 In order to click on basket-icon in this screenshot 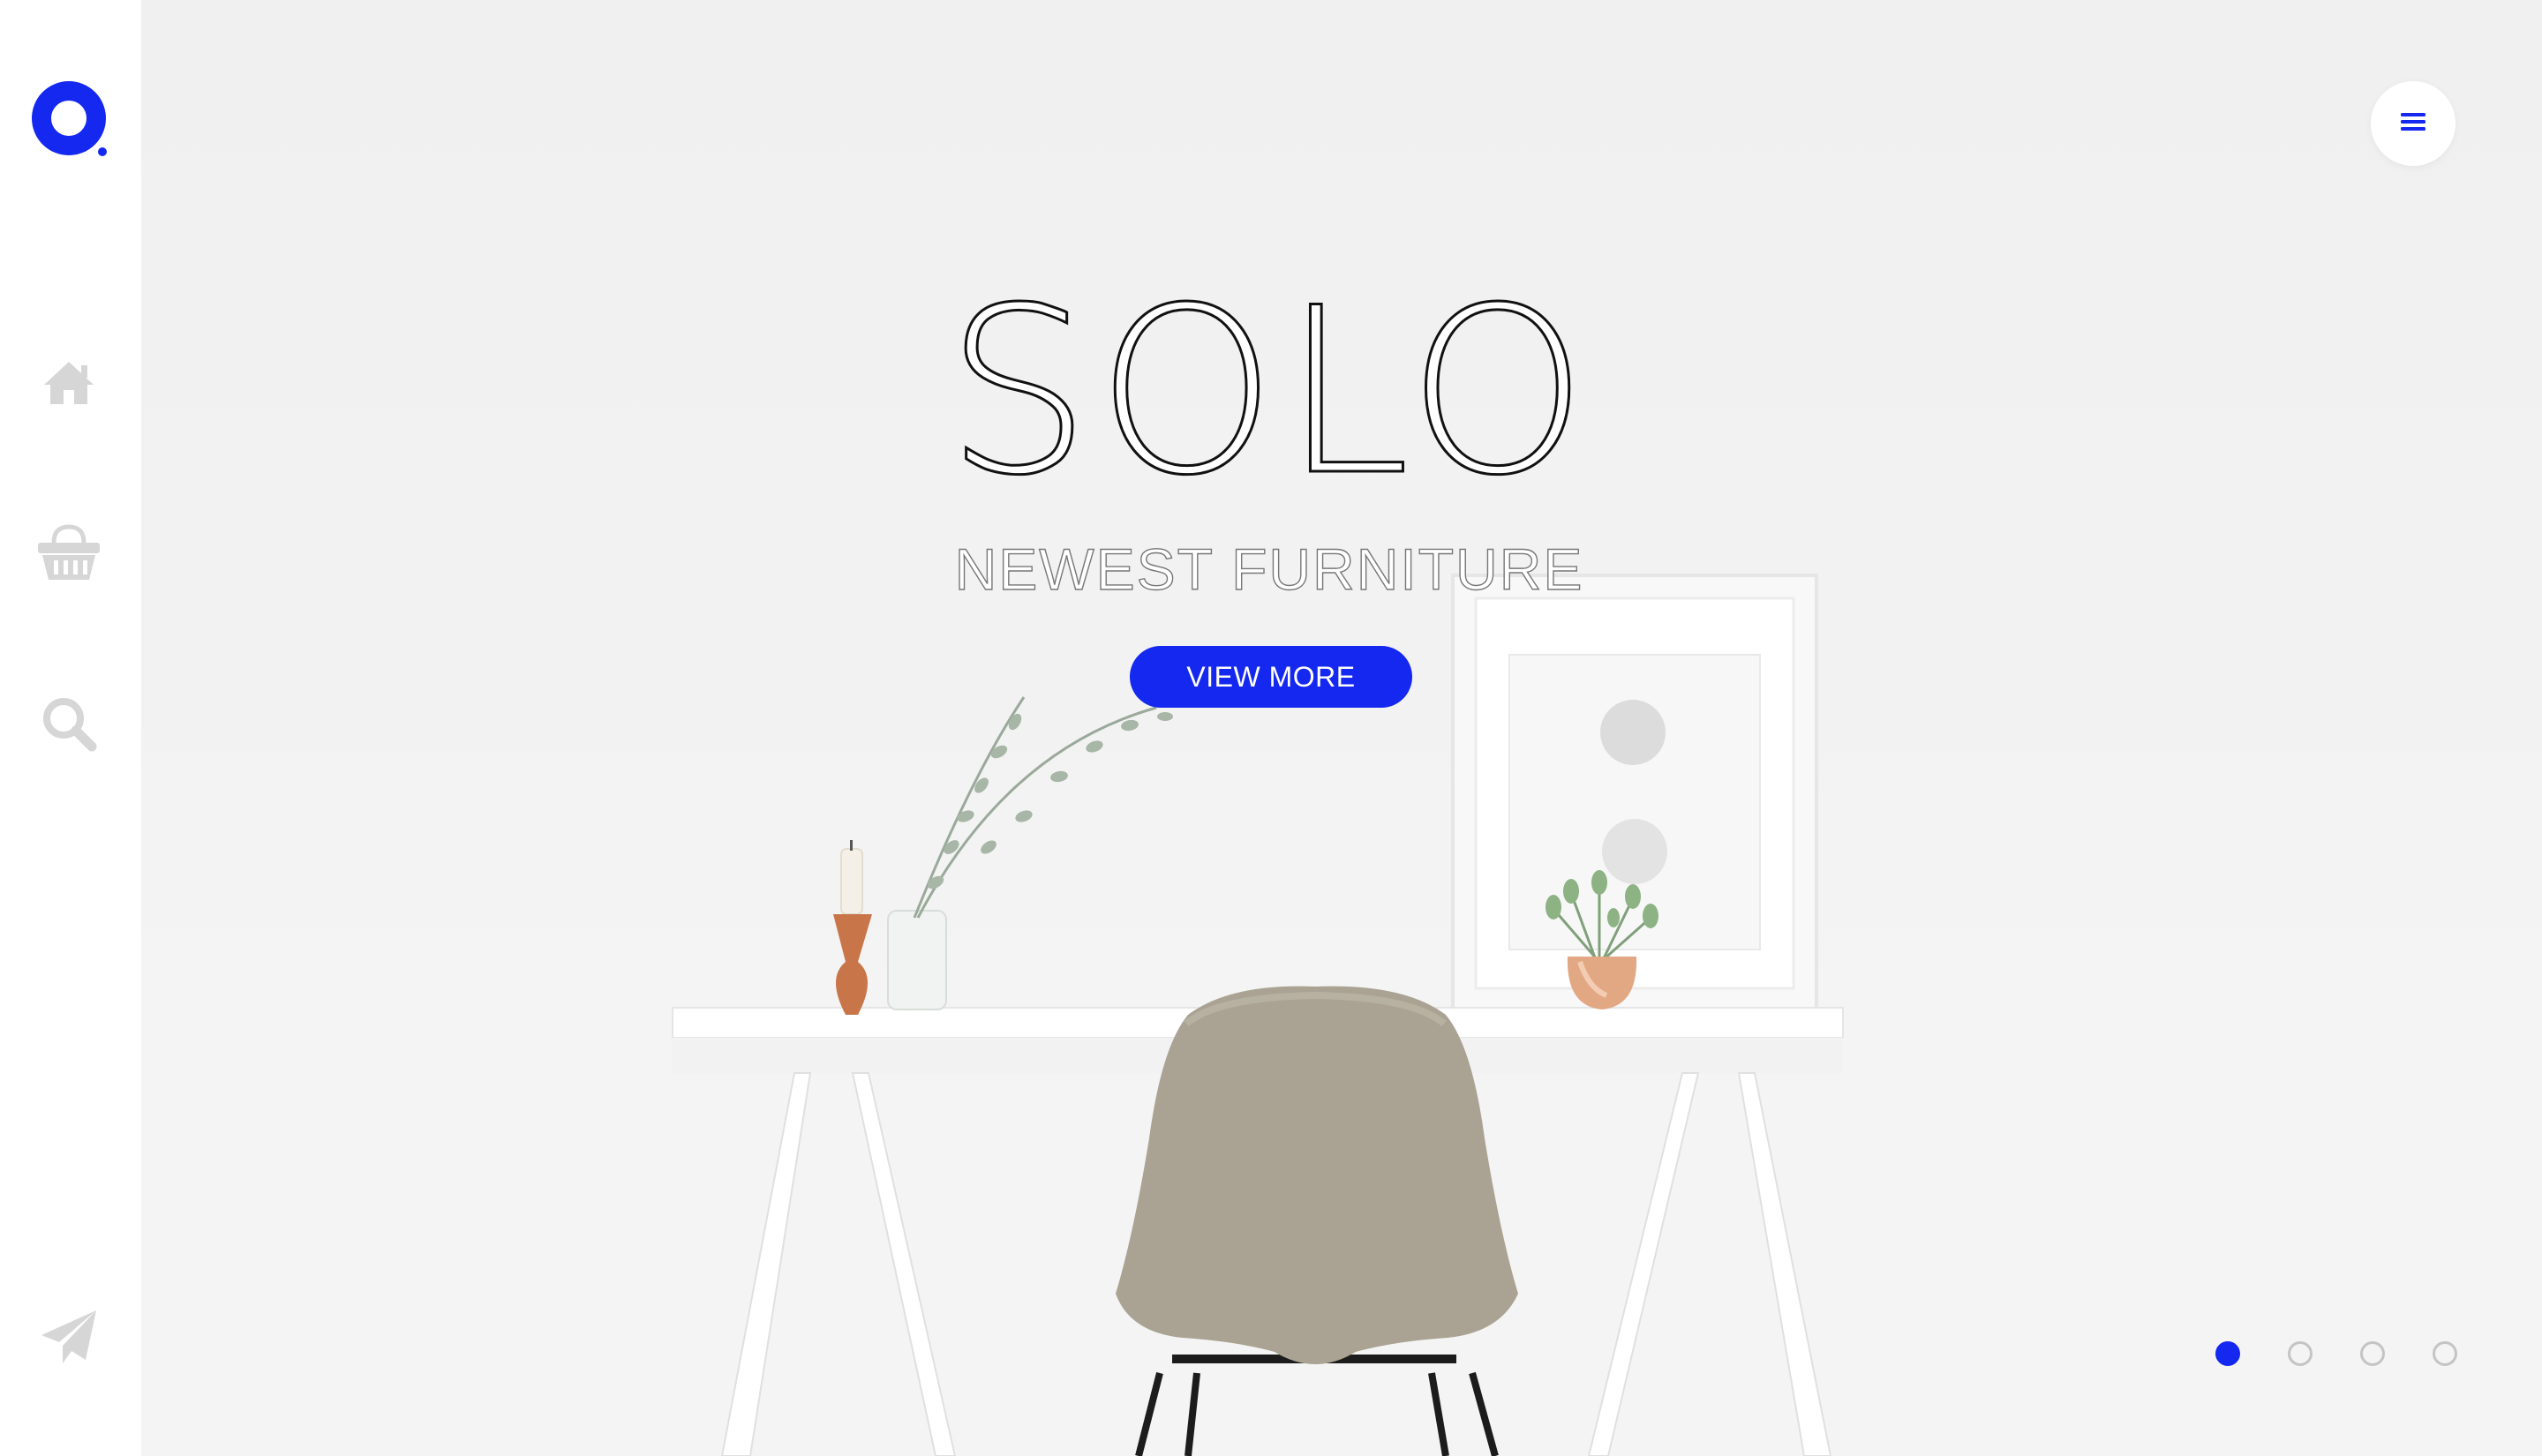, I will do `click(69, 554)`.